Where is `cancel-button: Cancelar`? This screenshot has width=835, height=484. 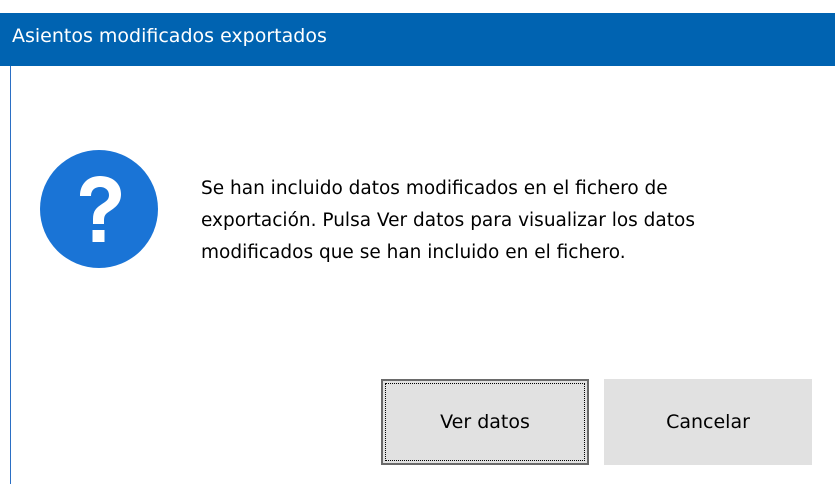 cancel-button: Cancelar is located at coordinates (708, 422).